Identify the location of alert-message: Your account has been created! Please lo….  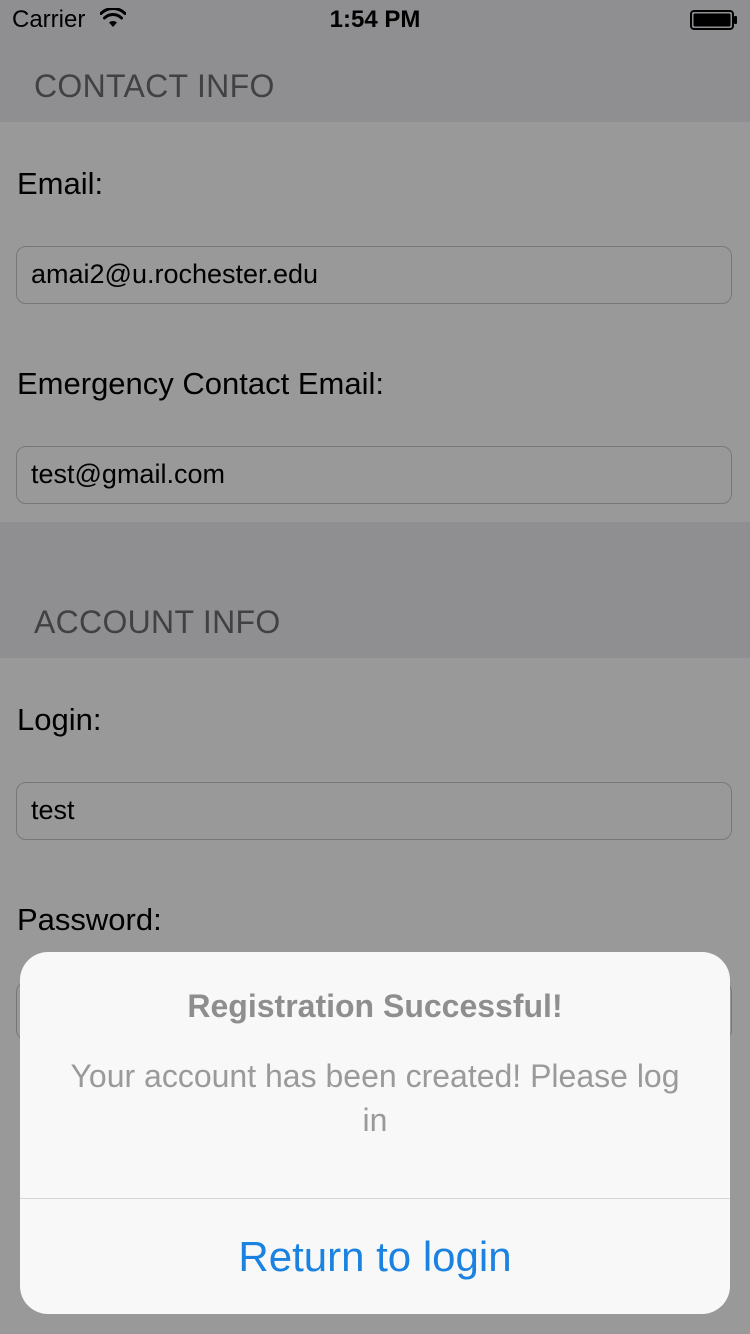
(375, 1098).